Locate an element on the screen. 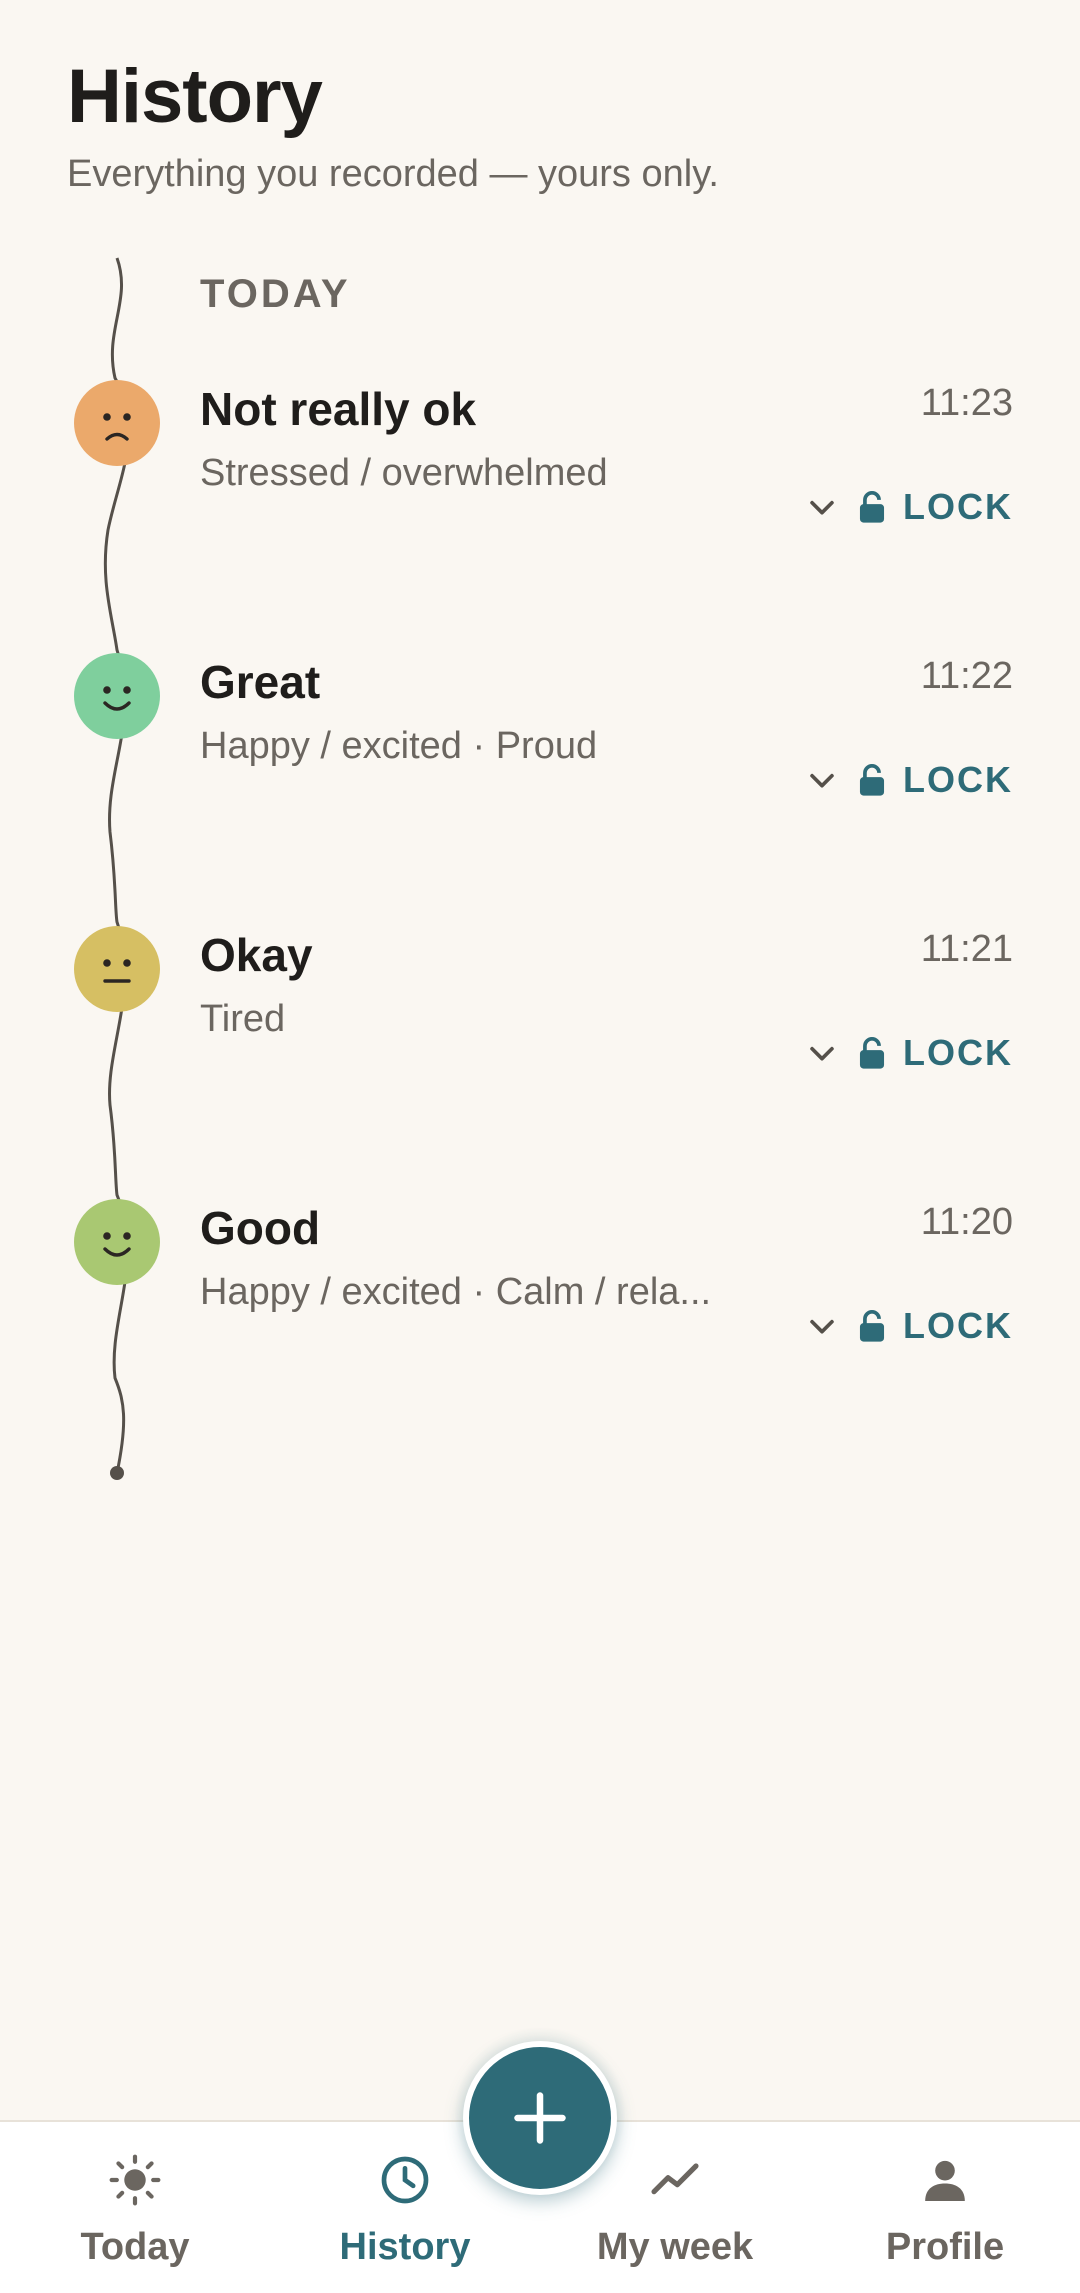 The height and width of the screenshot is (2293, 1080). entry-time: 11:20 is located at coordinates (966, 1222).